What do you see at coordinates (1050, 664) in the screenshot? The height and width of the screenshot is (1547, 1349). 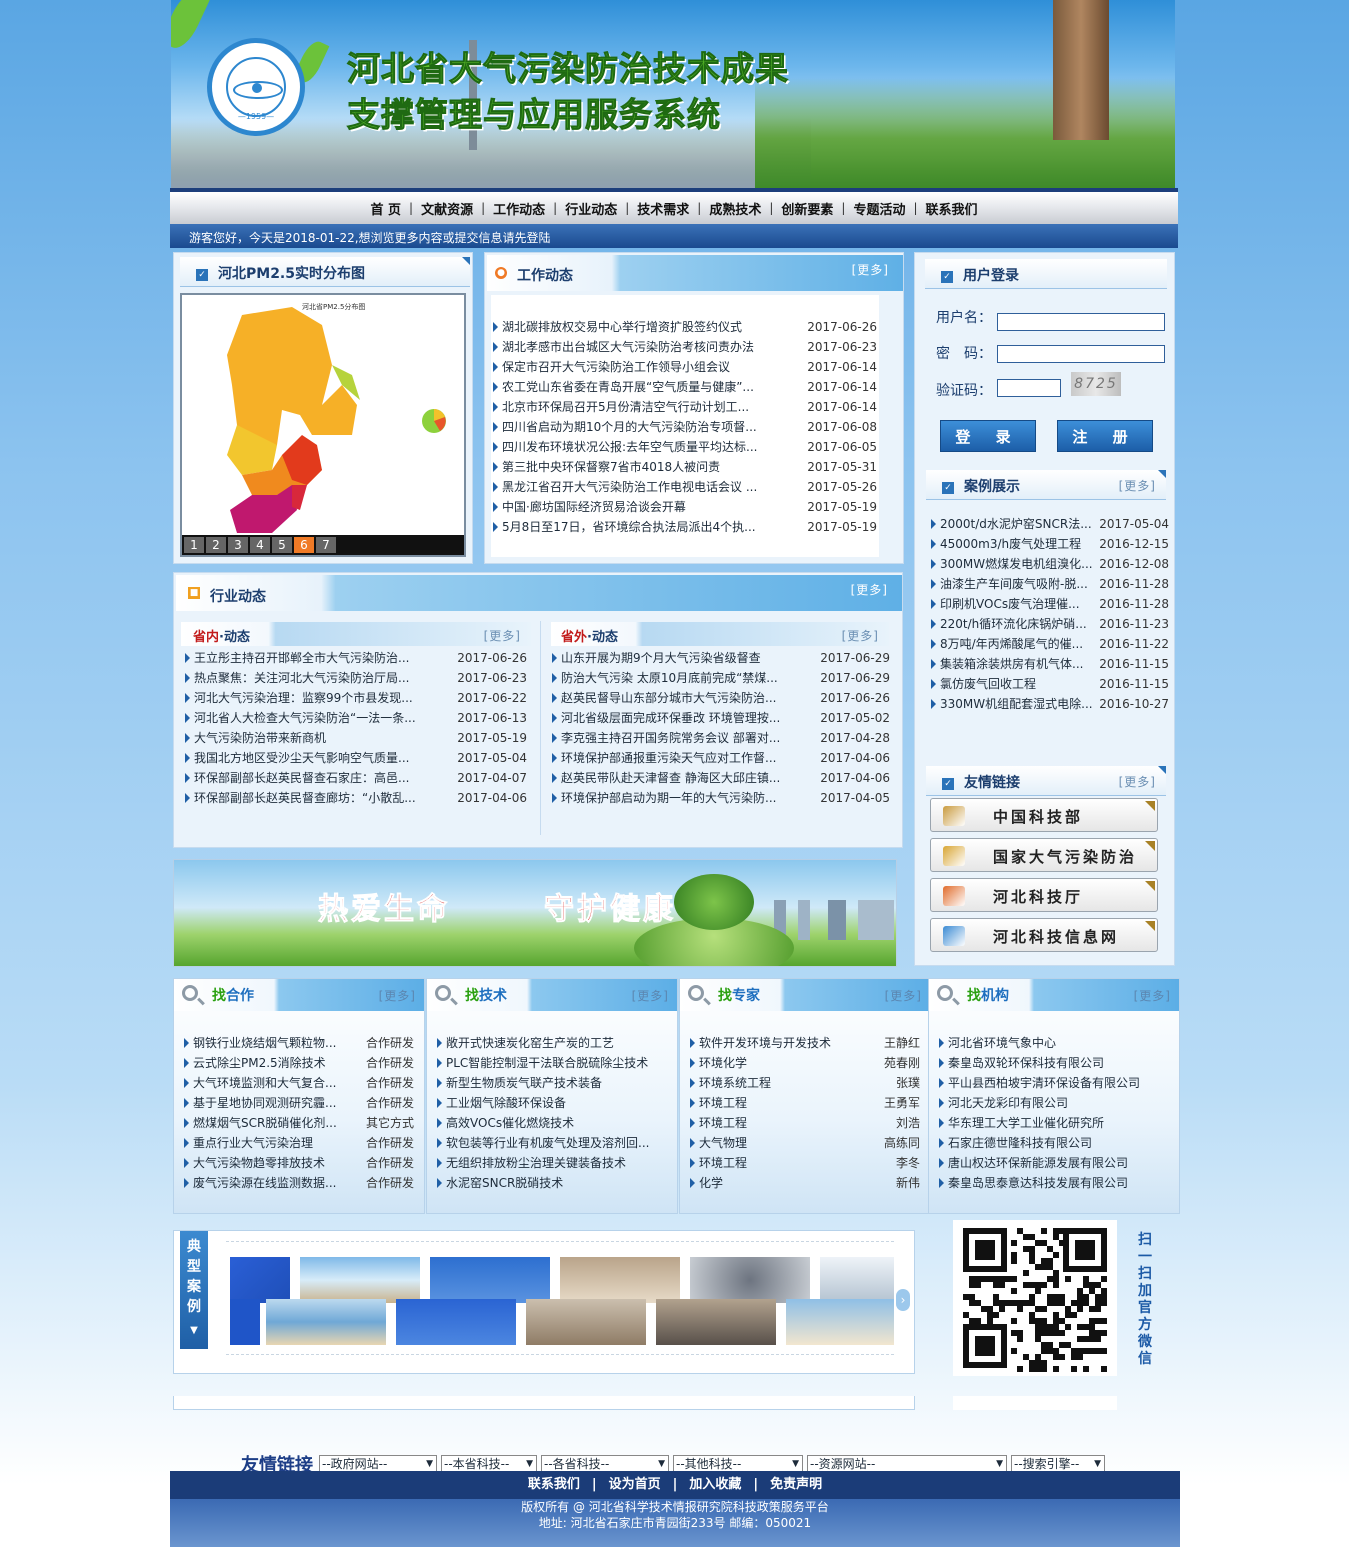 I see `list-item: 集装箱涂装烘房有机气体... 2016-11-15` at bounding box center [1050, 664].